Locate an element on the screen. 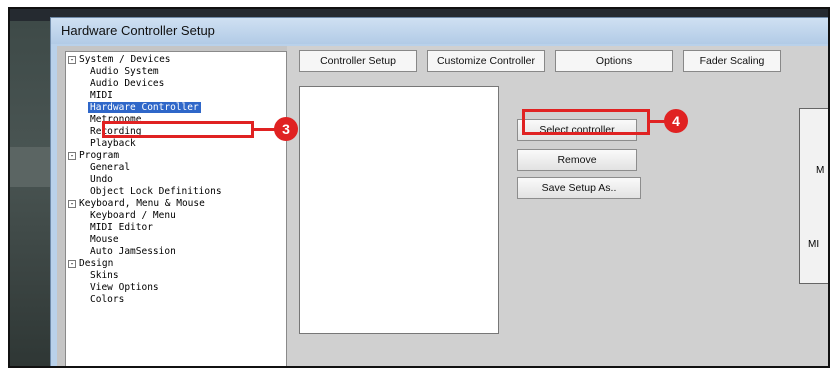 This screenshot has height=372, width=836. tree-item-skins: Skins is located at coordinates (104, 276).